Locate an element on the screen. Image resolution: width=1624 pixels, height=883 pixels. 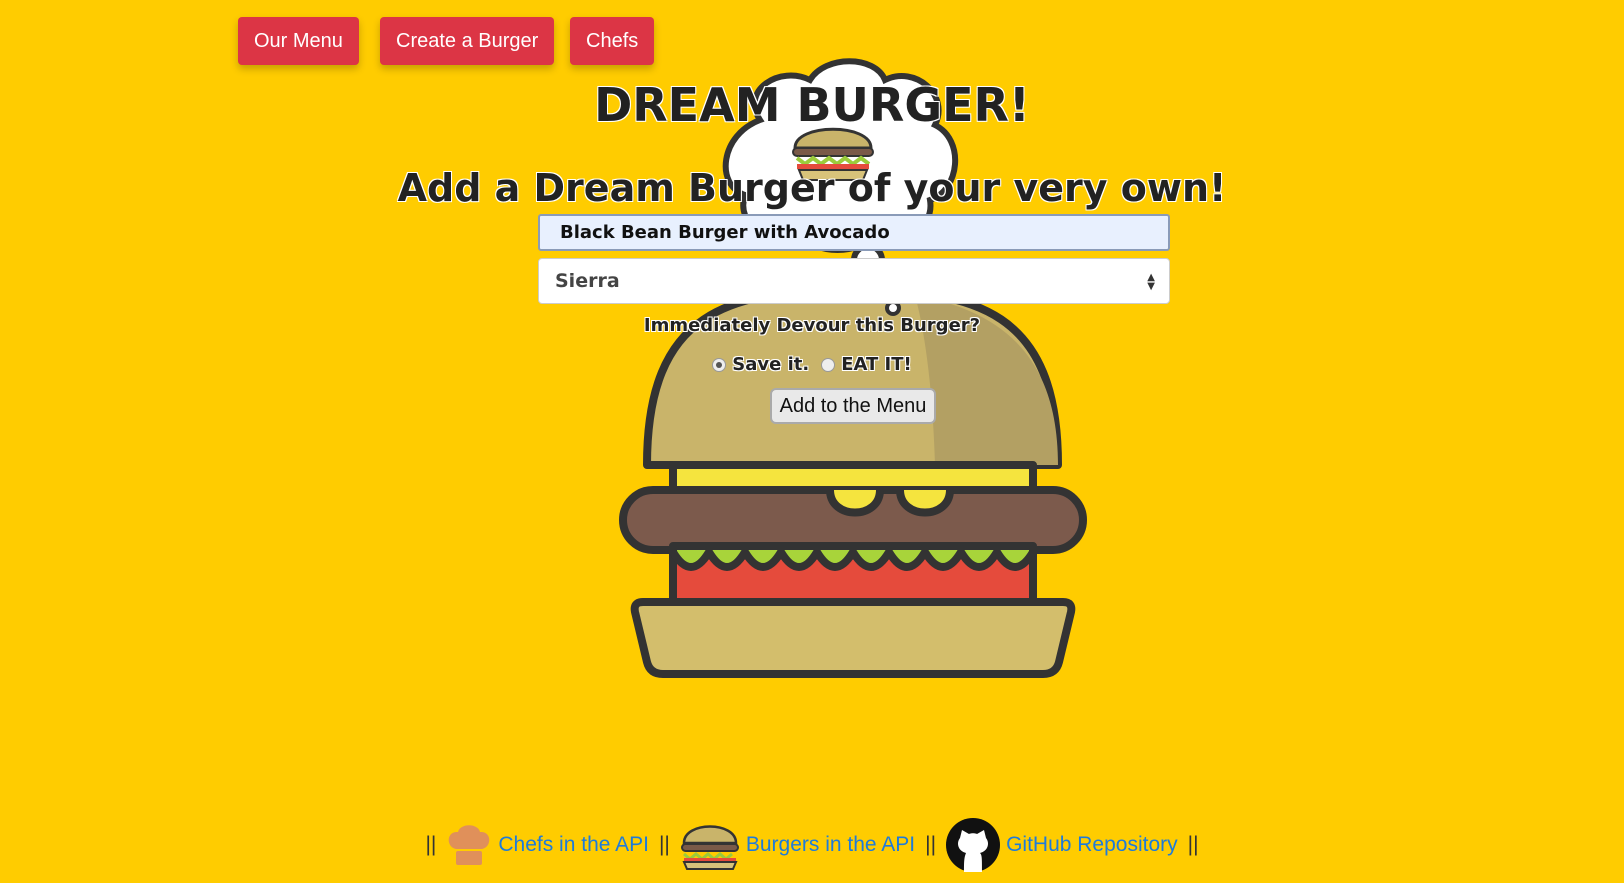
nav-create-burger-button: Create a Burger is located at coordinates (467, 41).